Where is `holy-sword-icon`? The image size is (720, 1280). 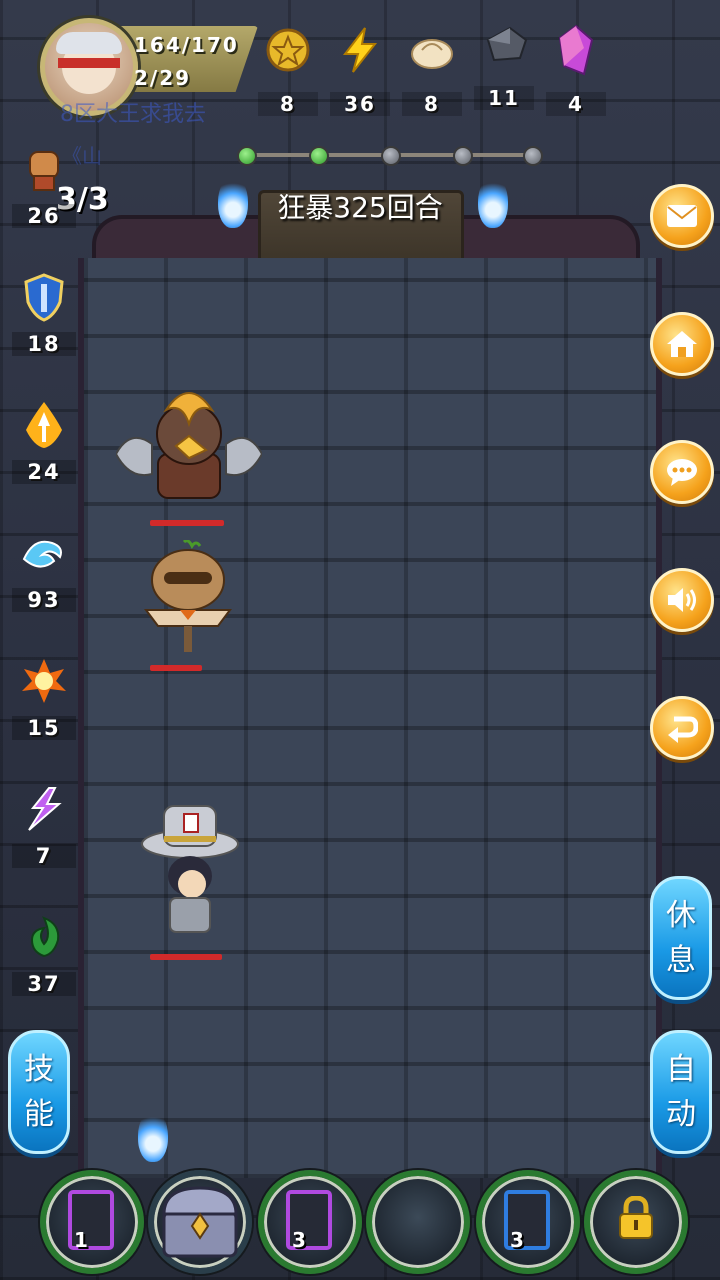 holy-sword-icon is located at coordinates (44, 425).